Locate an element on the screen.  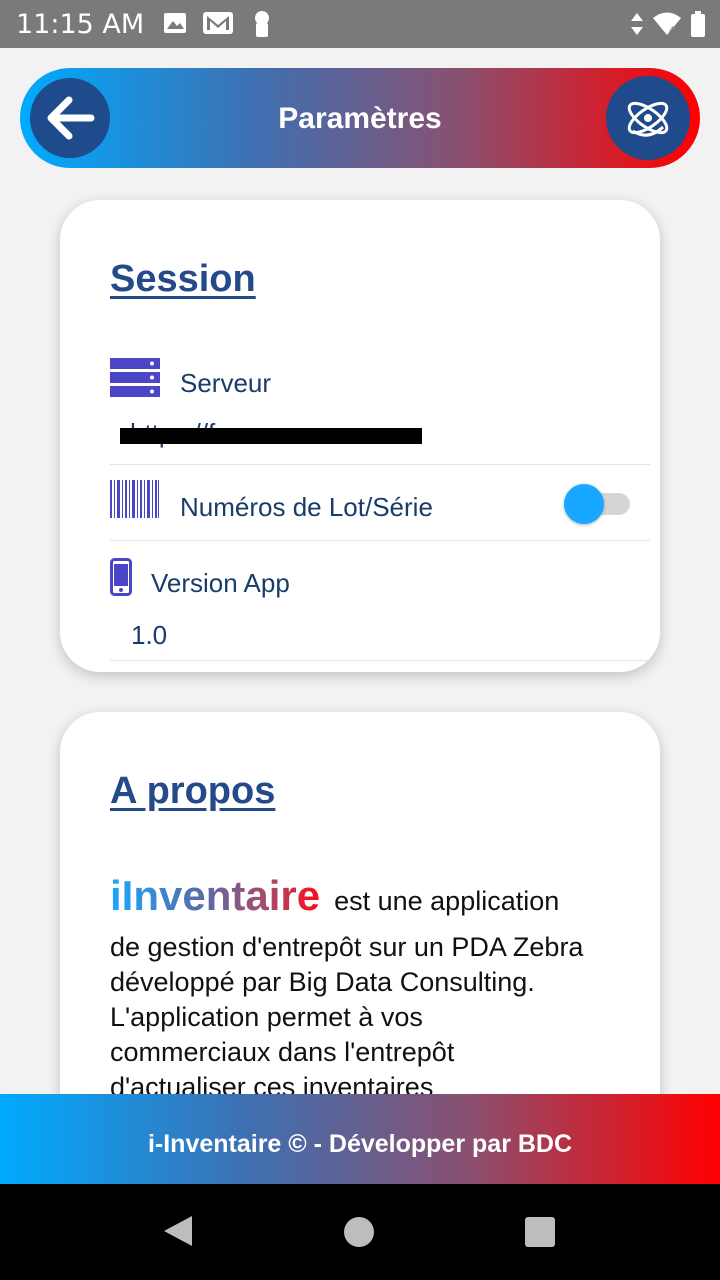
status-right-icons: 4 is located at coordinates (668, 26).